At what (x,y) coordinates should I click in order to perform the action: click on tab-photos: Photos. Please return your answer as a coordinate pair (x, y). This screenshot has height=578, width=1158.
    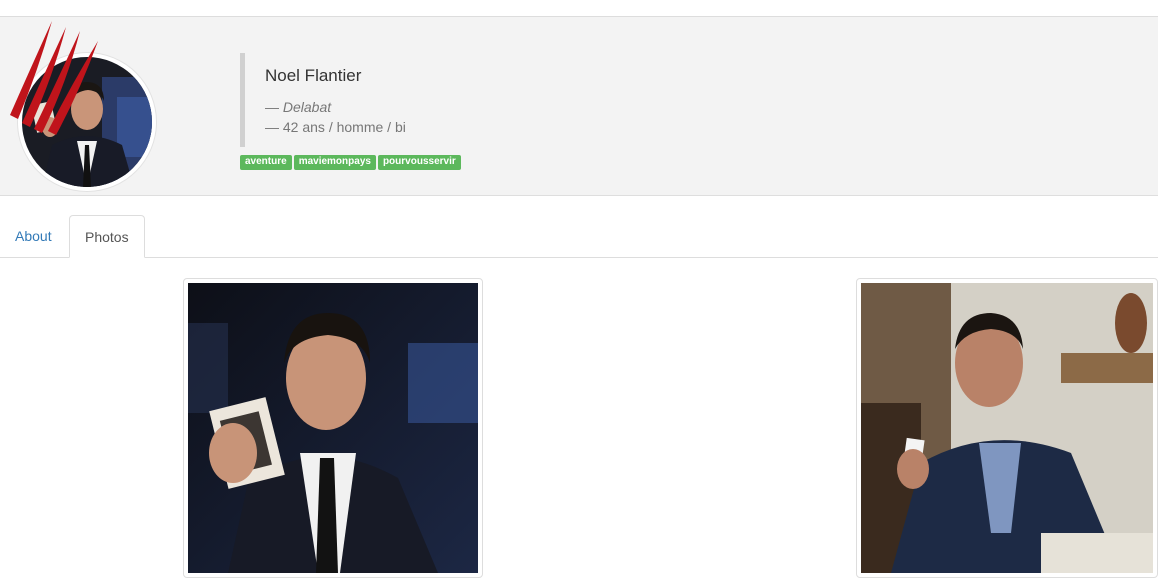
    Looking at the image, I should click on (107, 236).